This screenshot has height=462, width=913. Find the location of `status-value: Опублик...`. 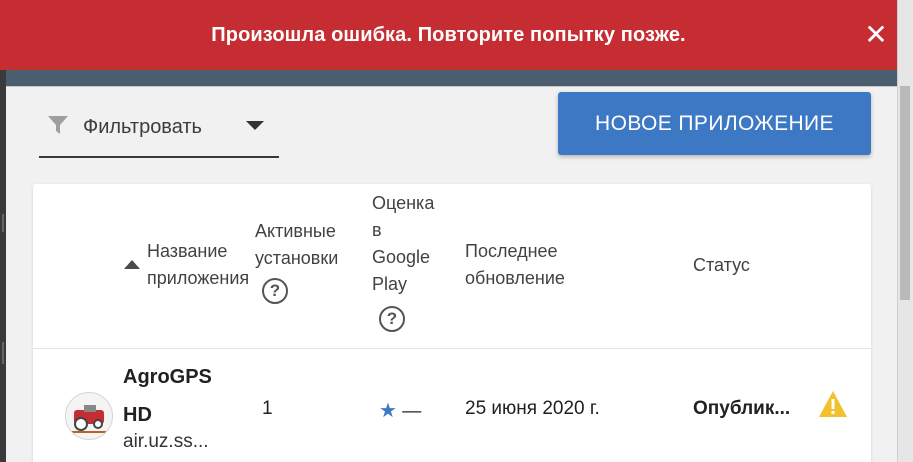

status-value: Опублик... is located at coordinates (742, 408).